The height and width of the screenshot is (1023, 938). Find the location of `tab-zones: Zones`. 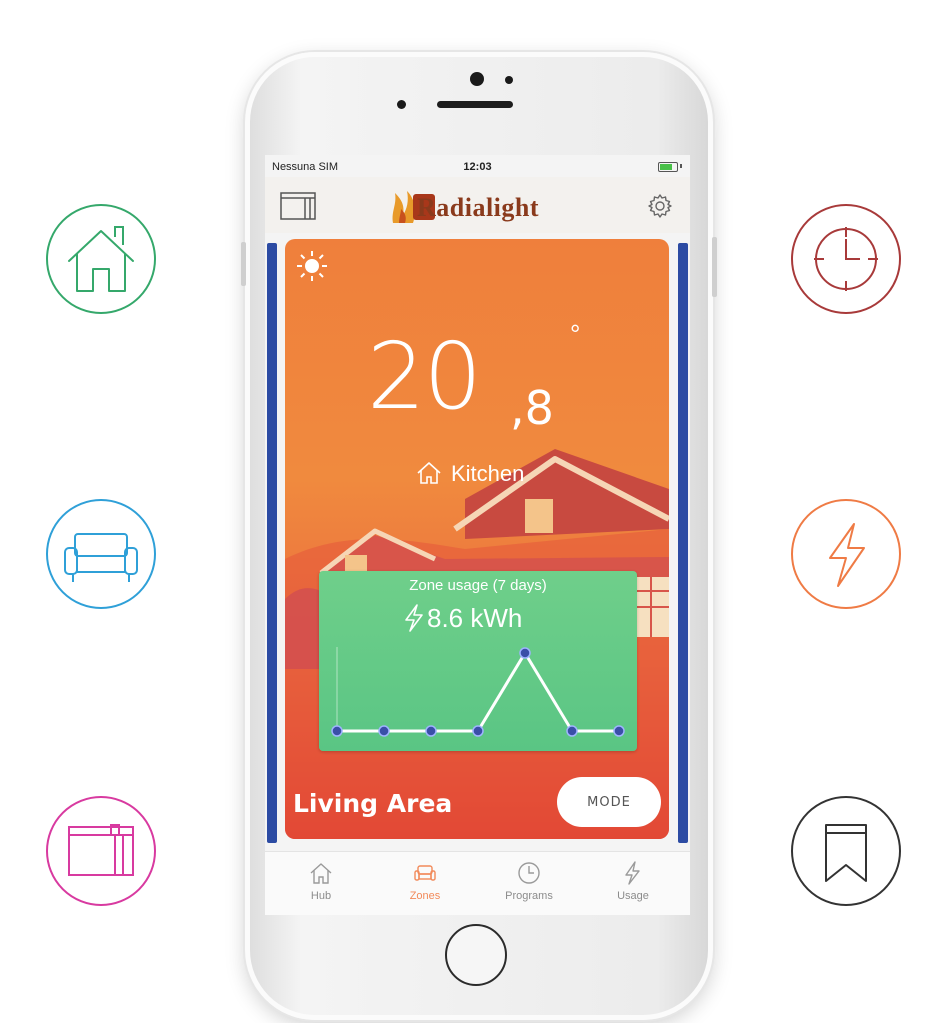

tab-zones: Zones is located at coordinates (425, 884).